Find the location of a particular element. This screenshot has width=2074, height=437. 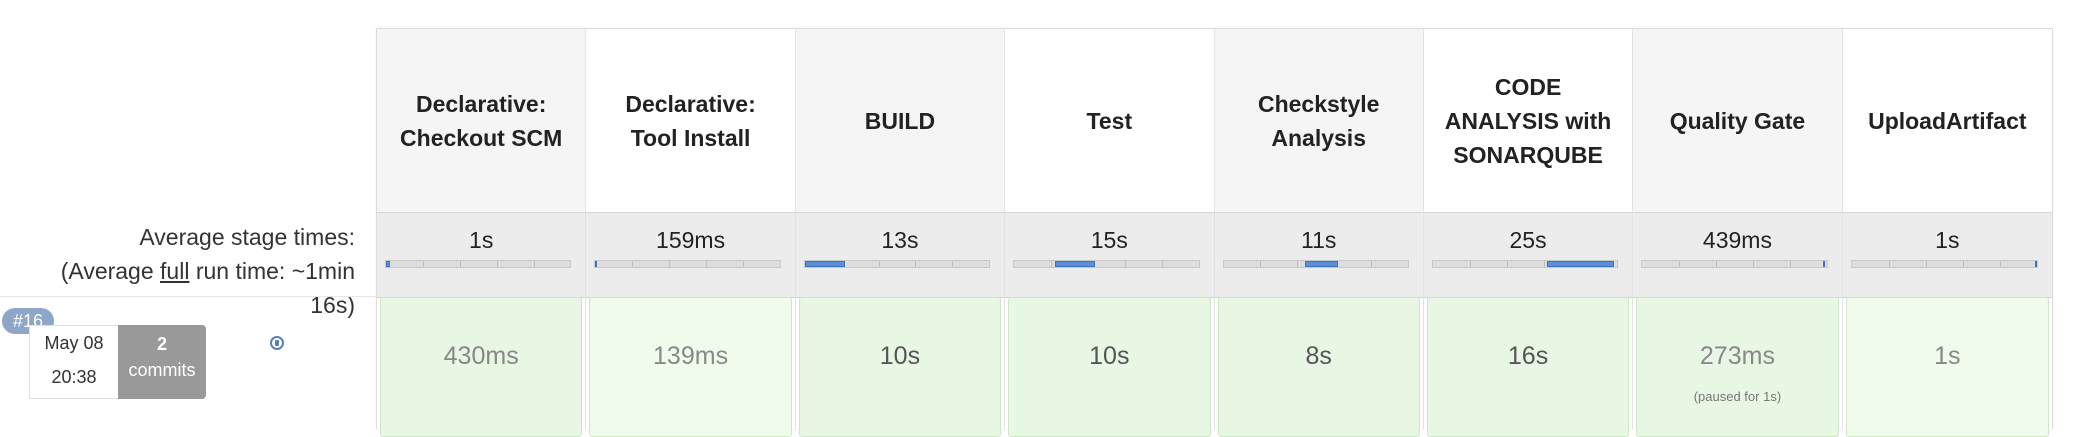

stage-column: Declarative: Tool Install 159ms 139ms is located at coordinates (691, 233).